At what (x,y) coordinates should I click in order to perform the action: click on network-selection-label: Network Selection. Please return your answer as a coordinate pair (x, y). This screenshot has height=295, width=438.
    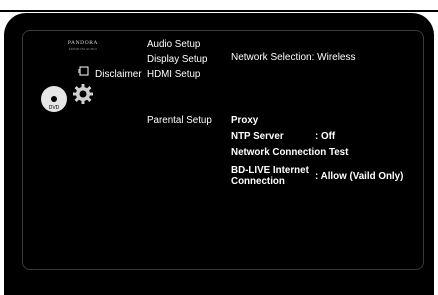
    Looking at the image, I should click on (271, 57).